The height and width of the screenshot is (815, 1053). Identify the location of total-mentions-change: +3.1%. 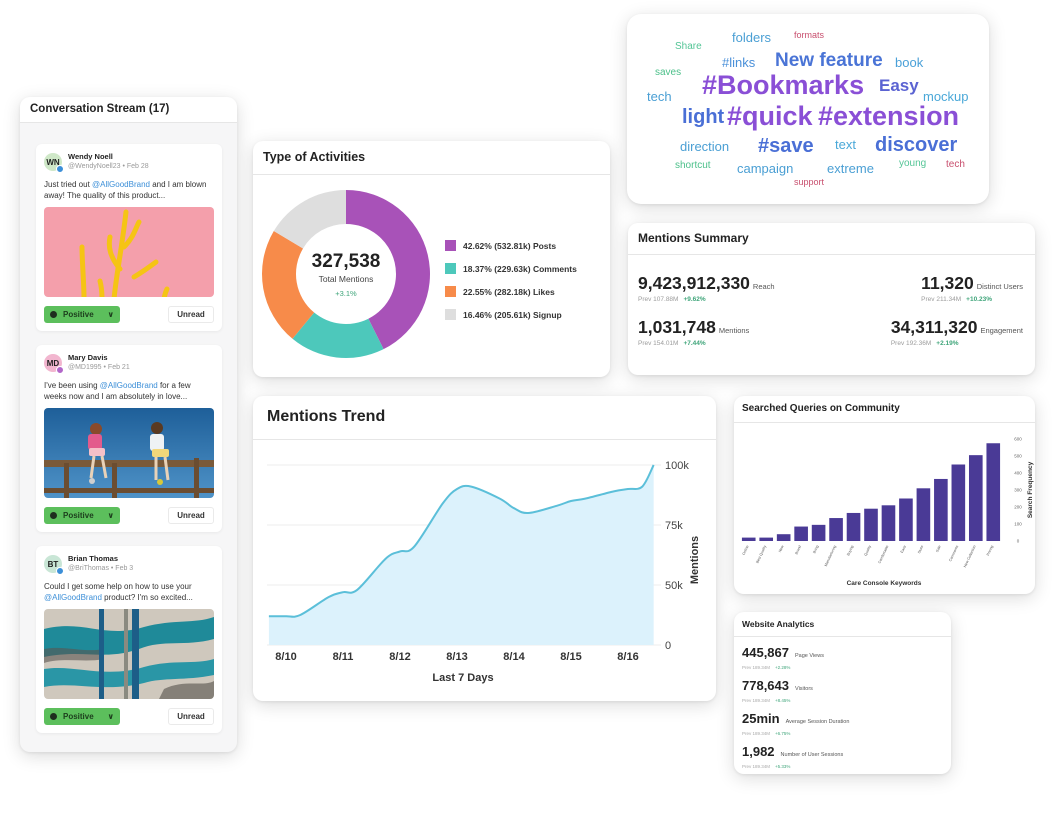
(346, 293).